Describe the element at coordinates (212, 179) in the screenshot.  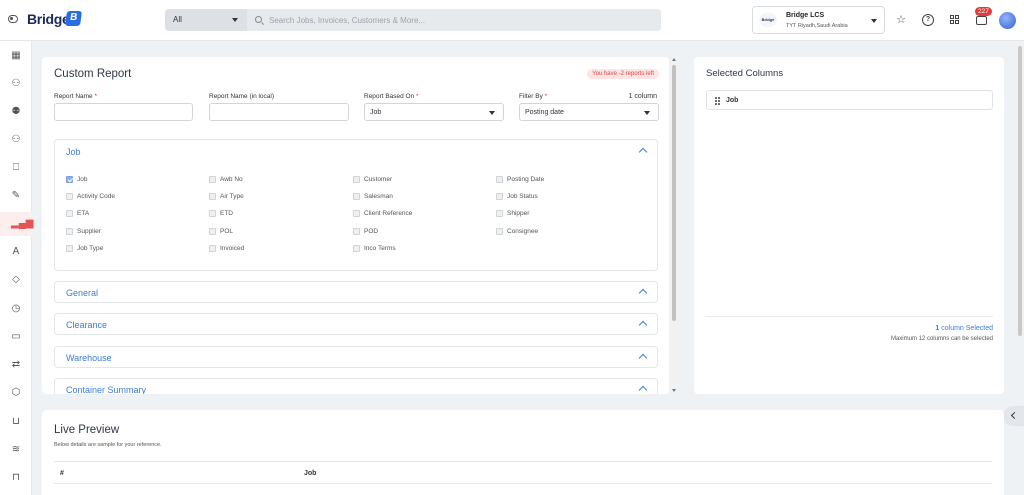
I see `checkbox-awb-no` at that location.